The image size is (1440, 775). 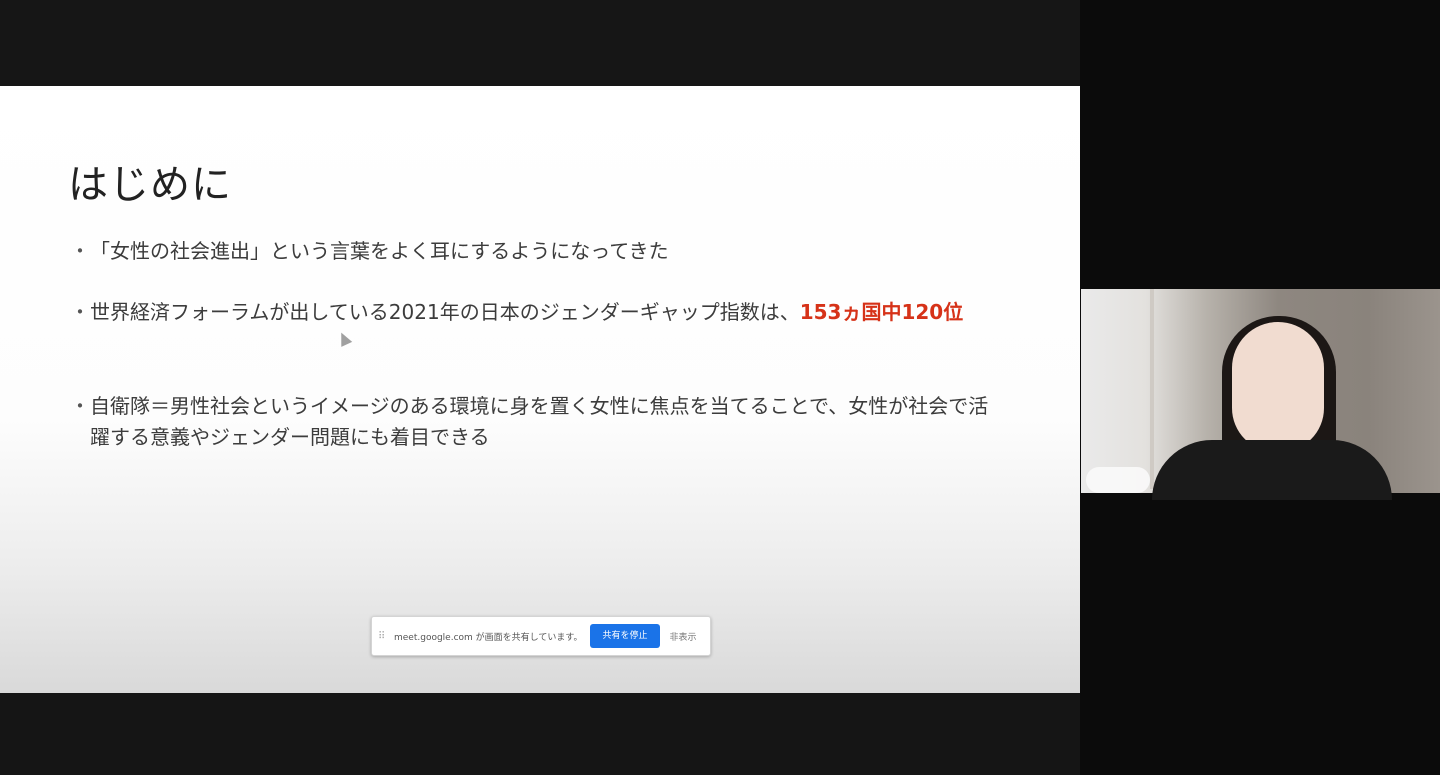 What do you see at coordinates (1278, 387) in the screenshot?
I see `participant-face` at bounding box center [1278, 387].